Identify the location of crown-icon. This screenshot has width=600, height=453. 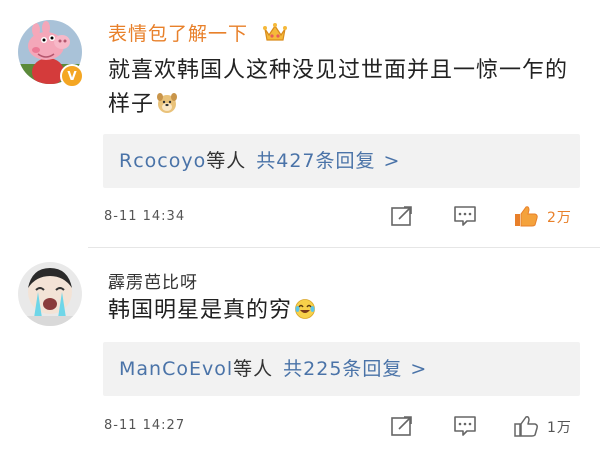
(275, 32).